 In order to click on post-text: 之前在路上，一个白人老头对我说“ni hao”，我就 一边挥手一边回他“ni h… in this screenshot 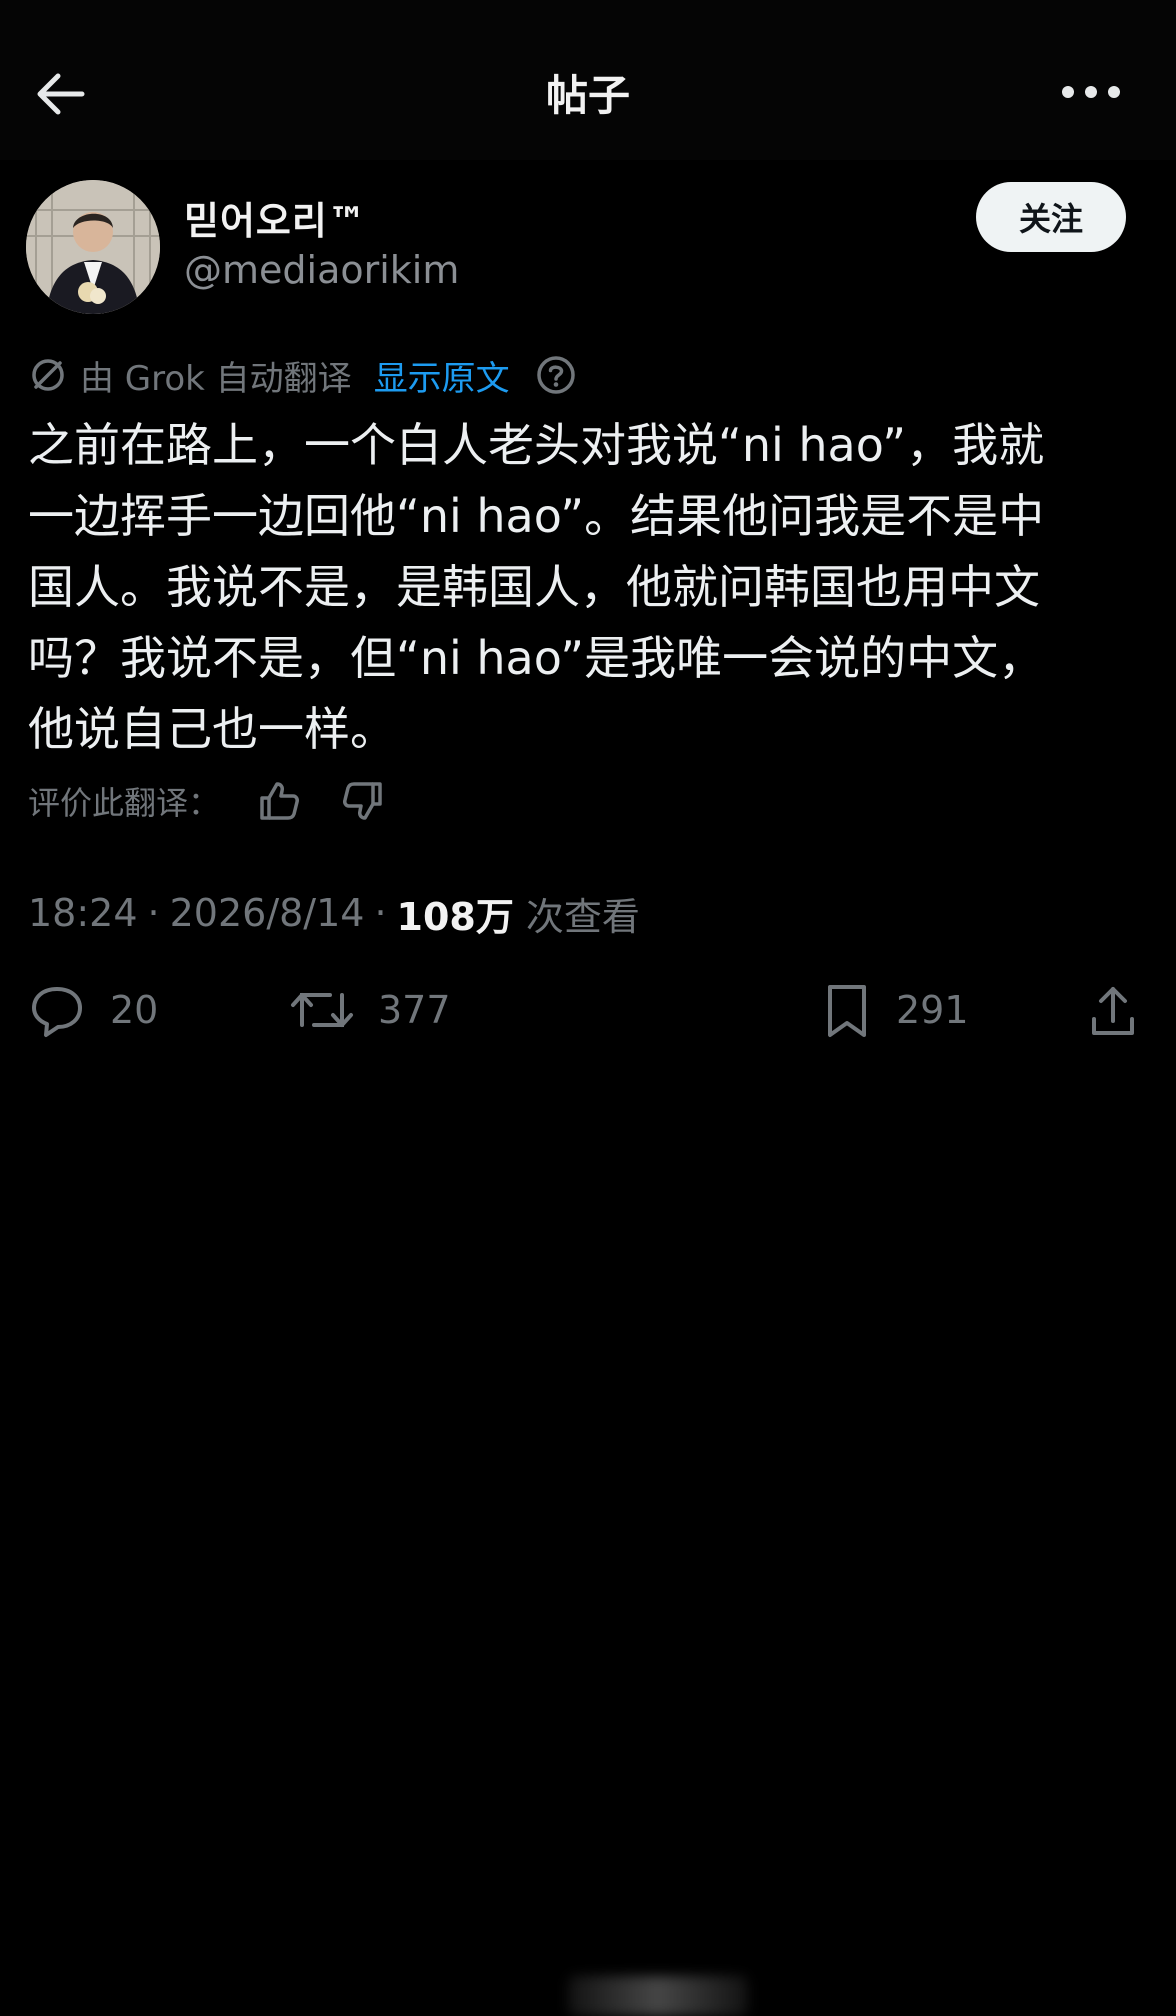, I will do `click(536, 587)`.